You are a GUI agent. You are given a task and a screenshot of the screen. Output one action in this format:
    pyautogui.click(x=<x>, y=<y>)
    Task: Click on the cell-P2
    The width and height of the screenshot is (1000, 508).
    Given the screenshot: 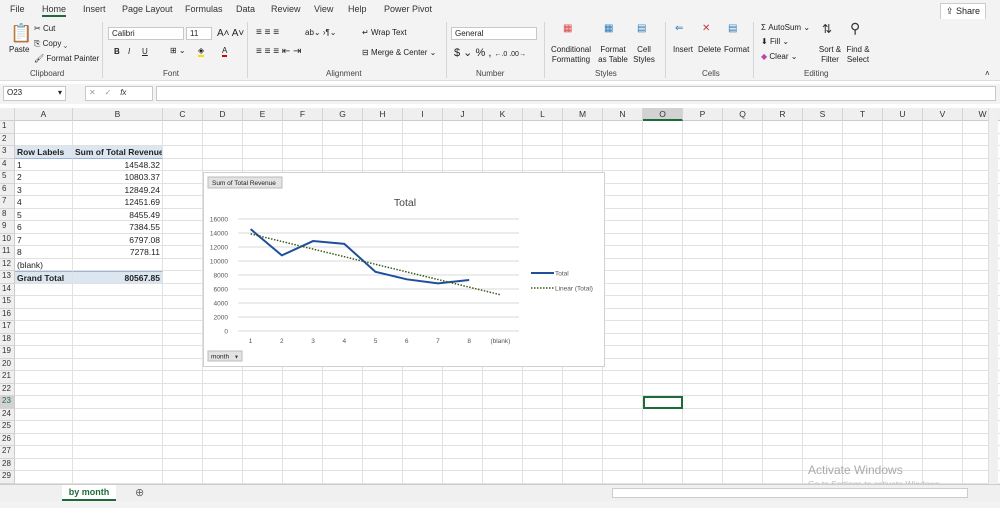 What is the action you would take?
    pyautogui.click(x=703, y=139)
    